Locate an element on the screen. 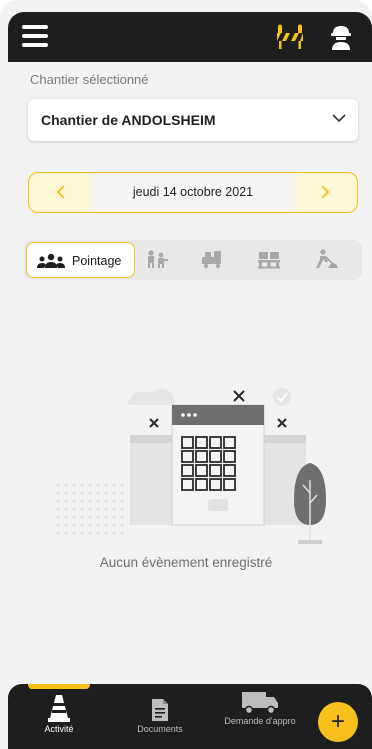 Image resolution: width=372 pixels, height=749 pixels. date-display: jeudi 14 octobre 2021 is located at coordinates (193, 192).